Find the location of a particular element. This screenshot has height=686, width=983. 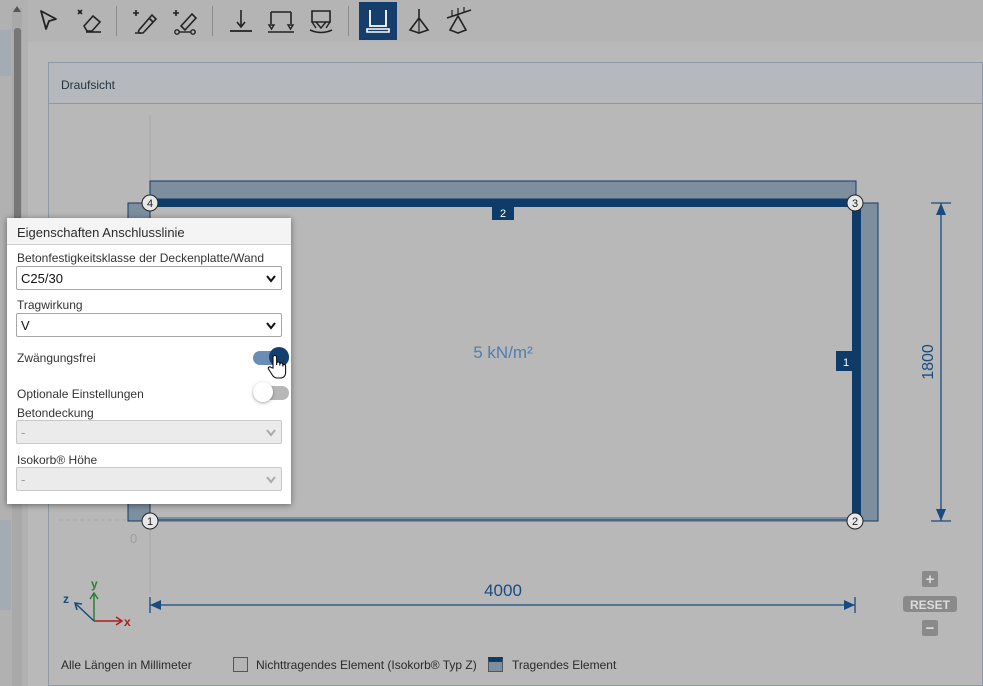

support-area-tool-button is located at coordinates (321, 21).